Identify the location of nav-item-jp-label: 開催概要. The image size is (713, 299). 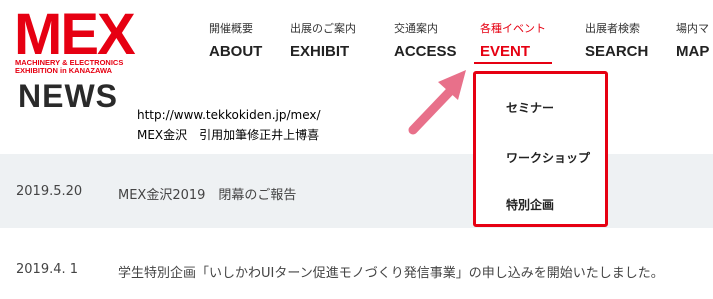
(231, 28).